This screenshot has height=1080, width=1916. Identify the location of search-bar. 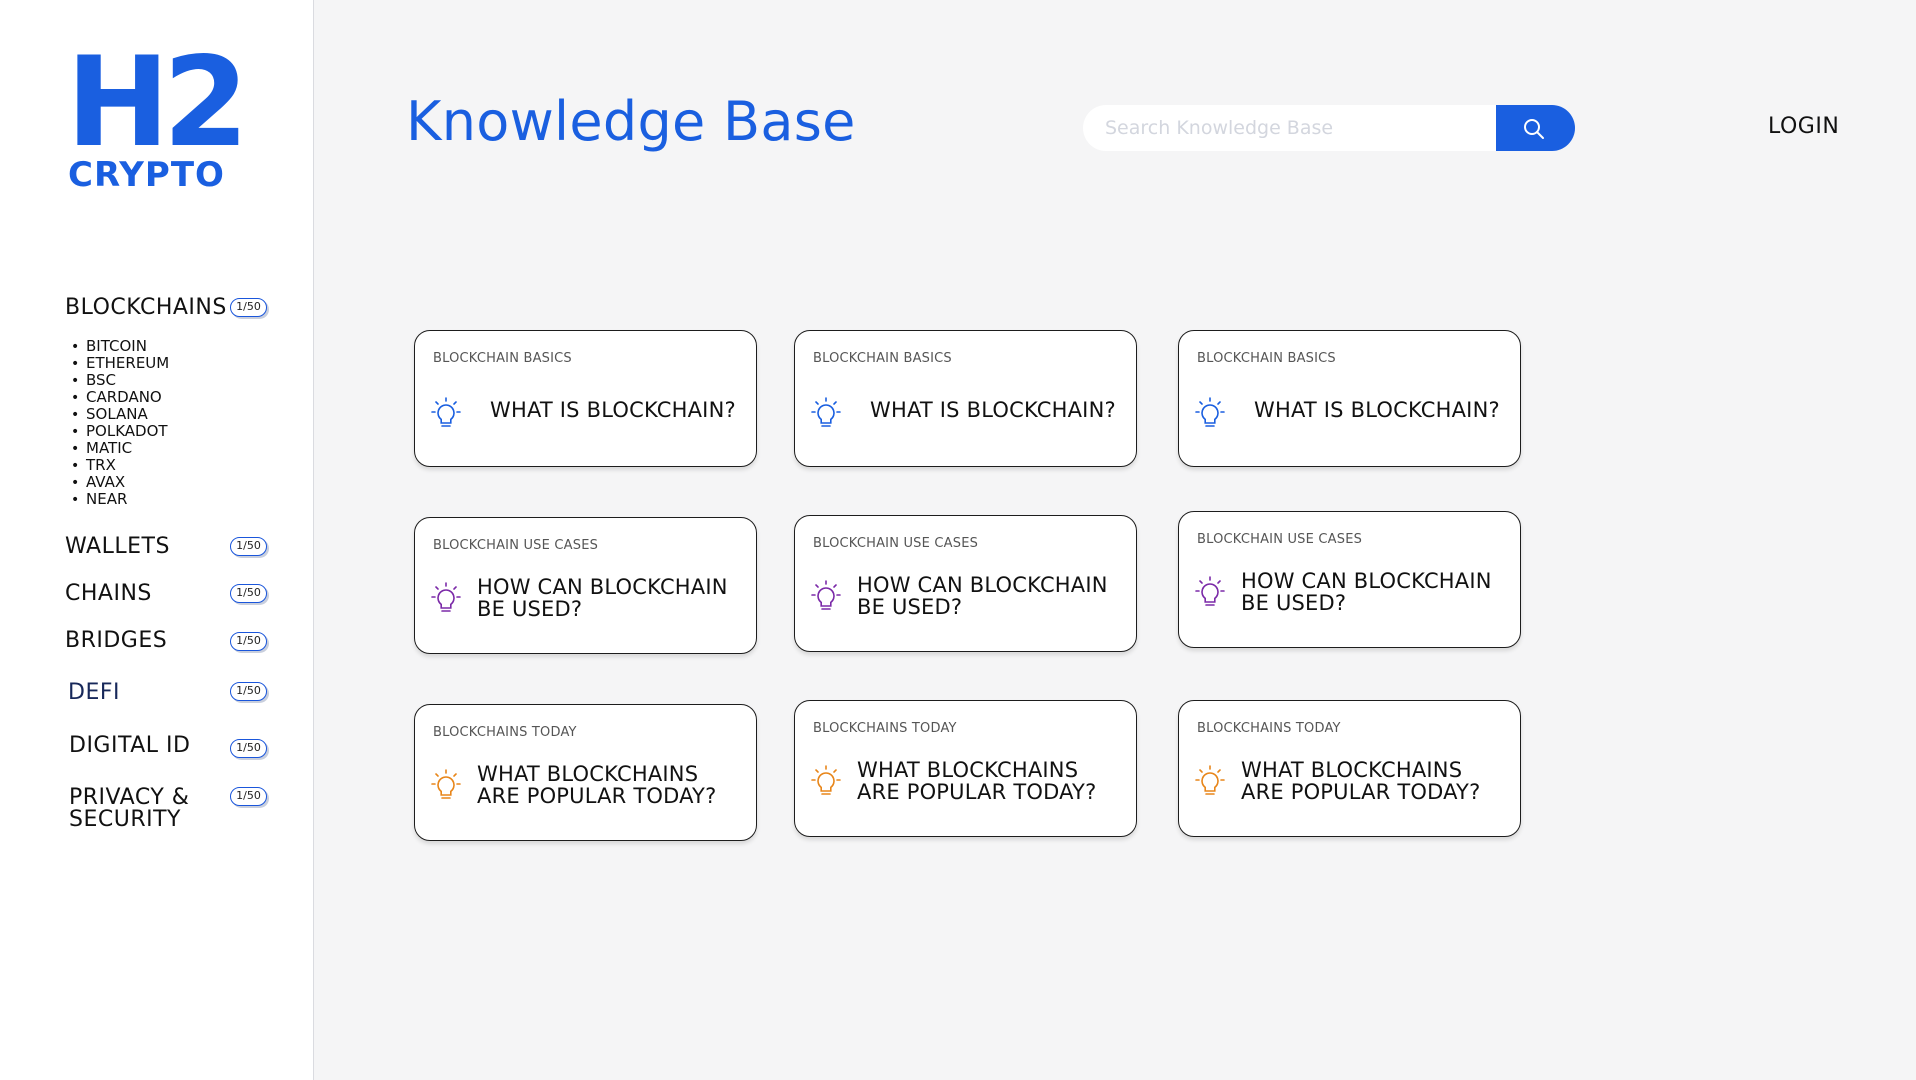
(1329, 128).